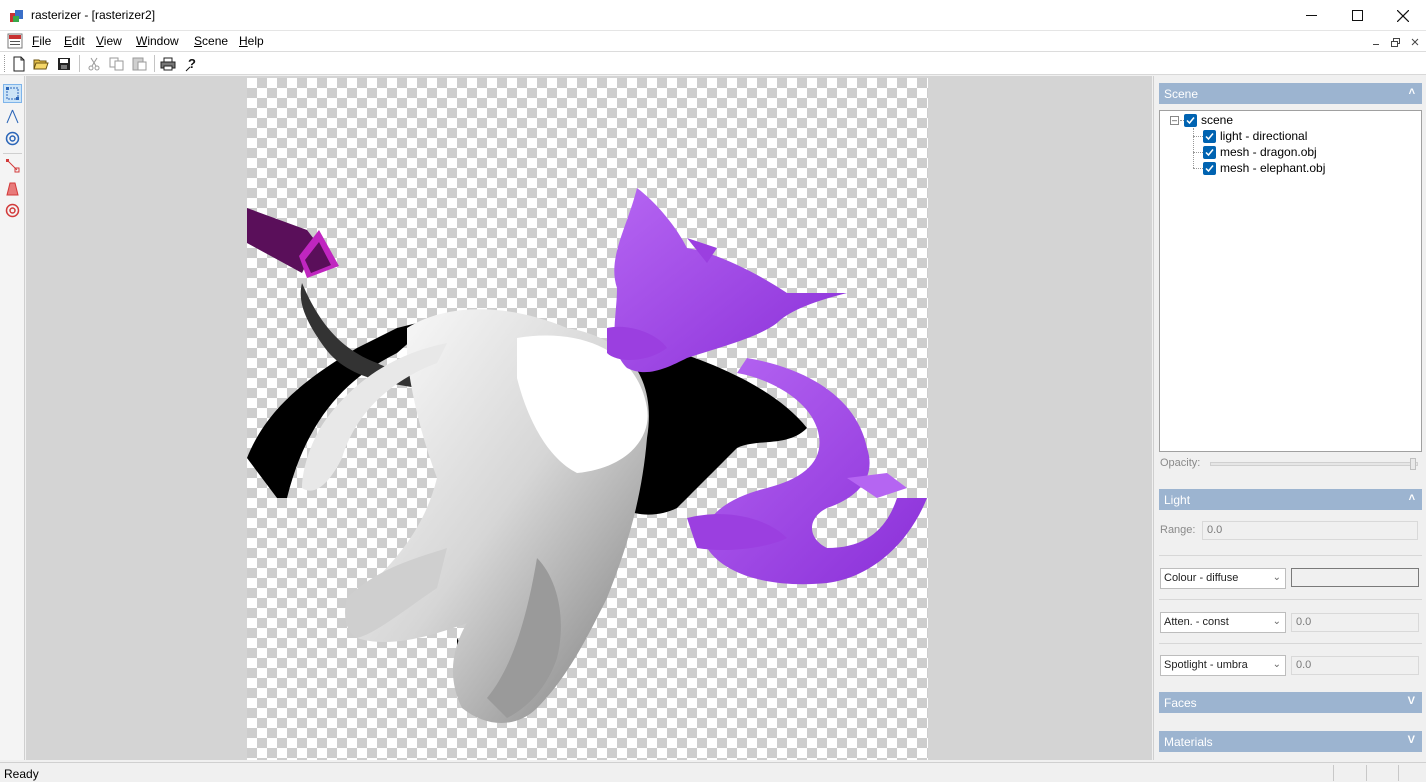 This screenshot has height=782, width=1426. I want to click on camera-orbit-icon, so click(12, 138).